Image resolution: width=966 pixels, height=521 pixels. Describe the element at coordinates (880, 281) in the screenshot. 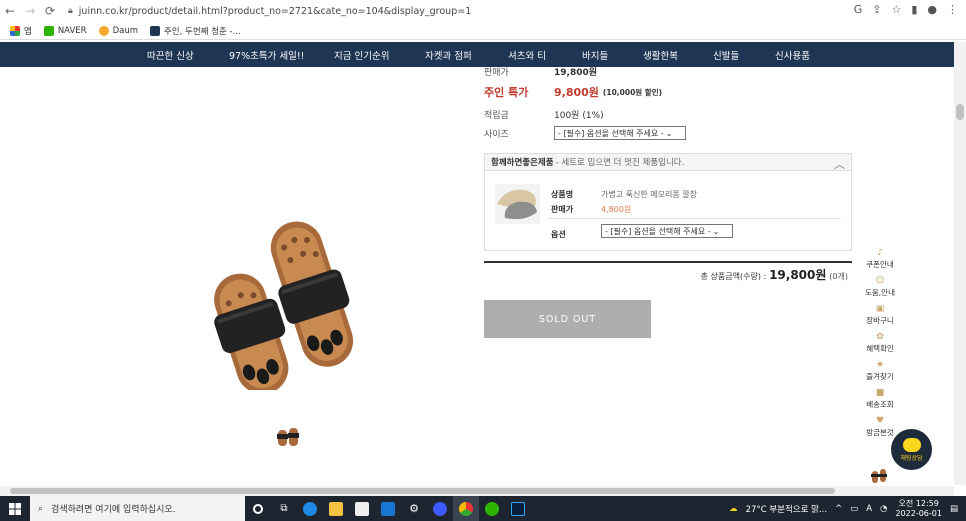

I see `smile-icon: ☺` at that location.